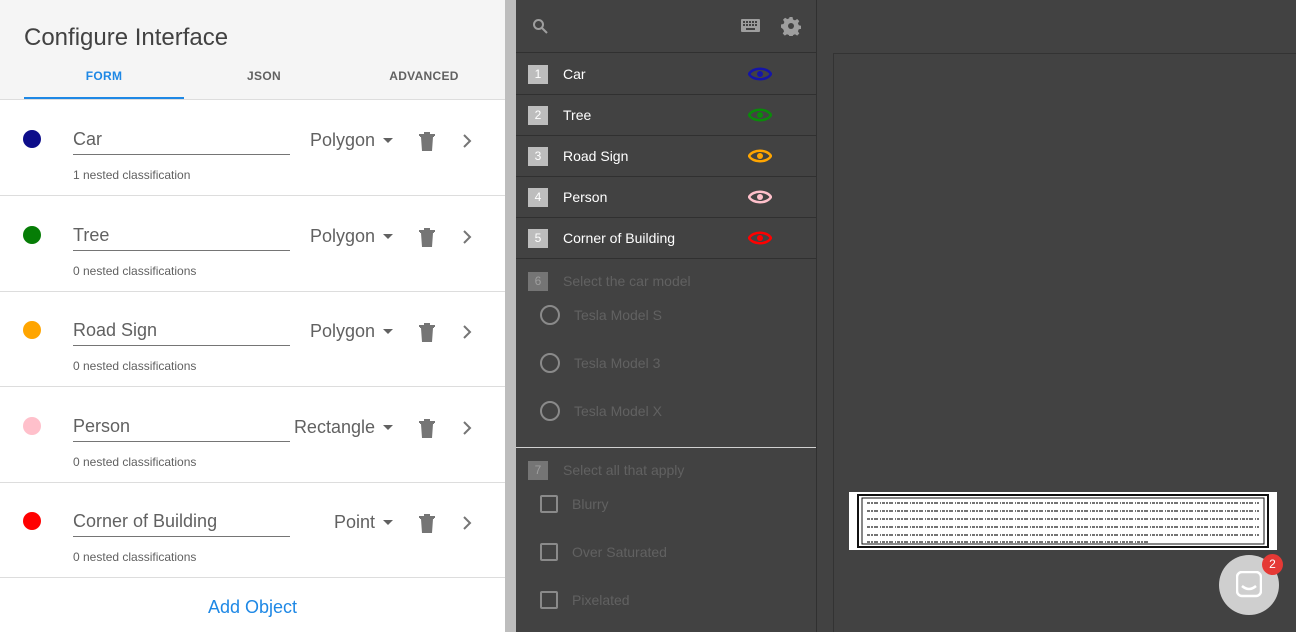  I want to click on panel-divider, so click(510, 316).